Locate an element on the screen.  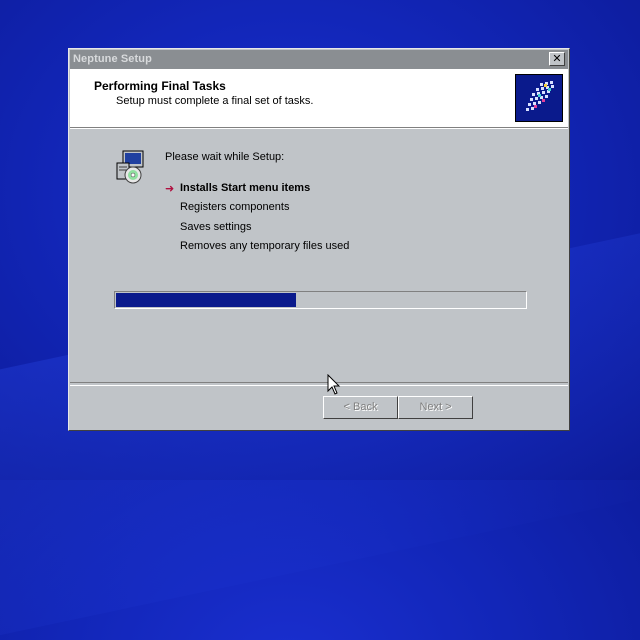
window-title: Neptune Setup is located at coordinates (112, 59).